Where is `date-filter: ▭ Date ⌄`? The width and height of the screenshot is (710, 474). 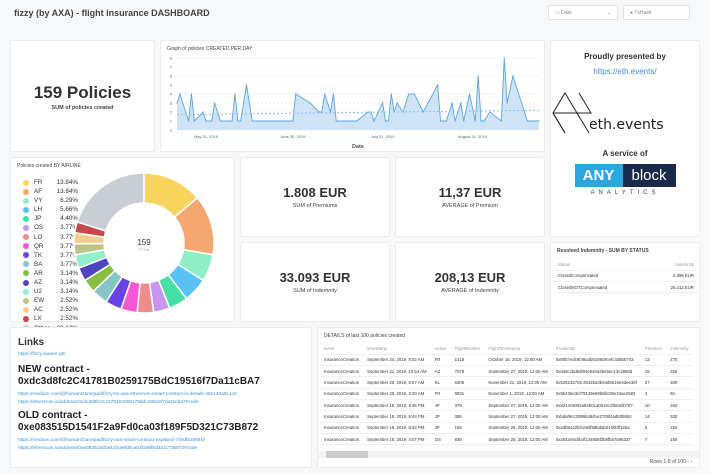
date-filter: ▭ Date ⌄ is located at coordinates (583, 12).